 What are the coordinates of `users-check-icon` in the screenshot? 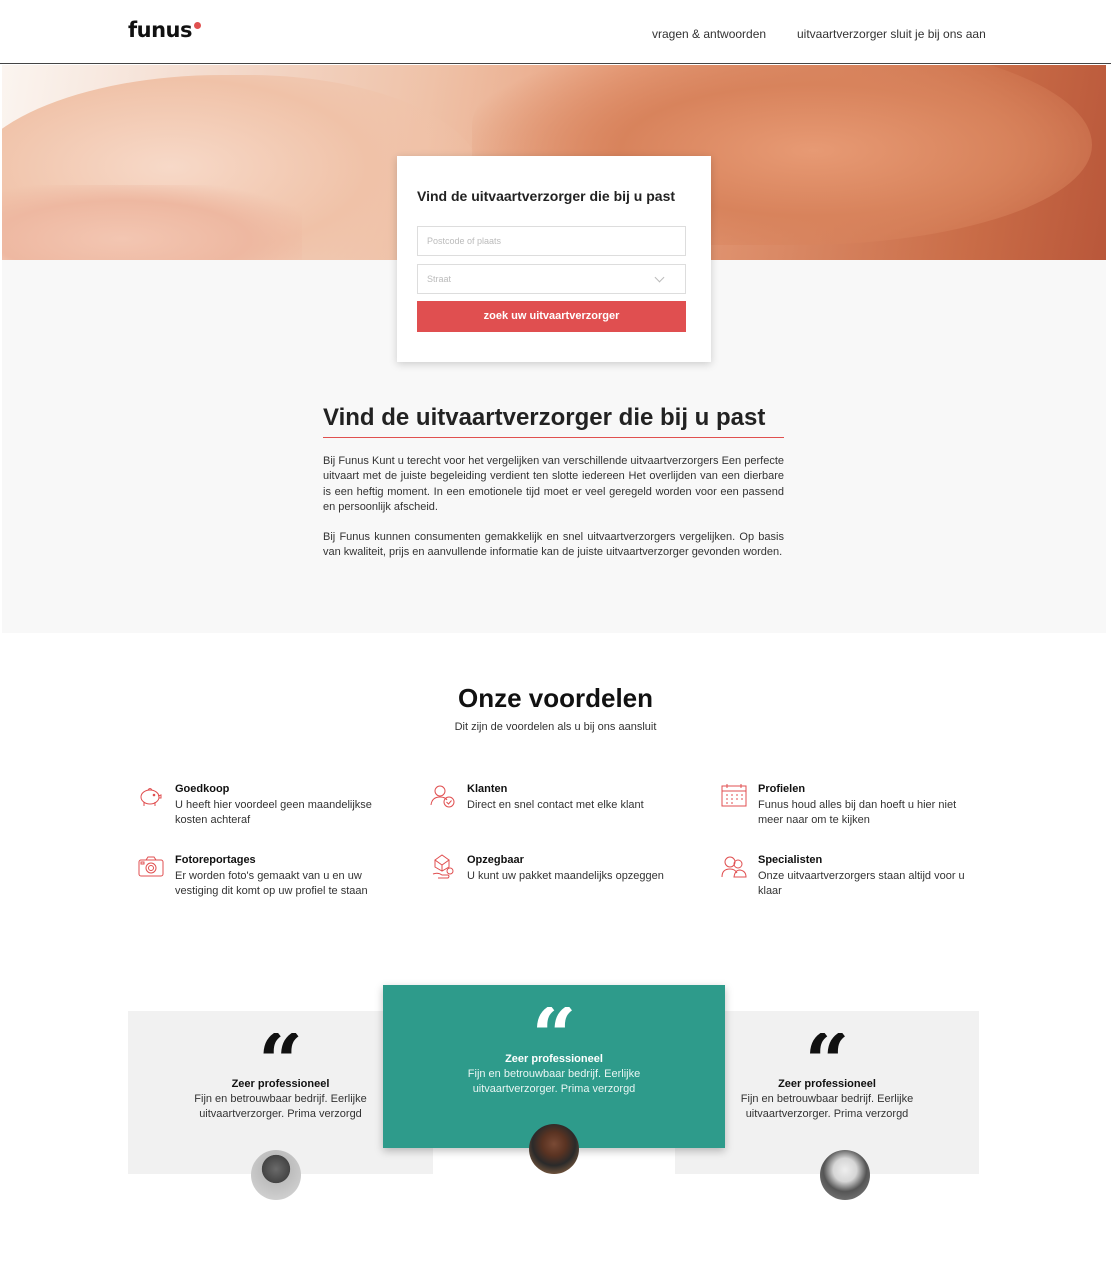 It's located at (442, 796).